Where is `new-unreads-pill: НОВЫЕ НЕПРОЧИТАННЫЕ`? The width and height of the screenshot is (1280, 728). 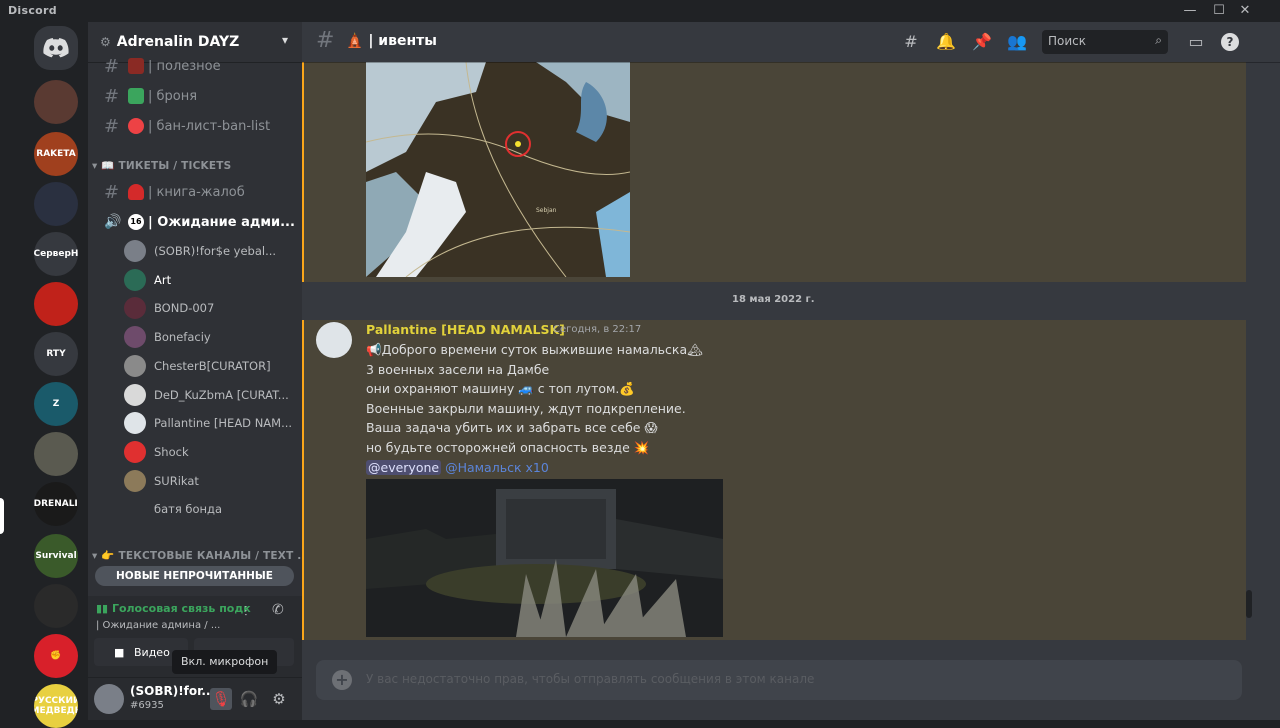 new-unreads-pill: НОВЫЕ НЕПРОЧИТАННЫЕ is located at coordinates (194, 576).